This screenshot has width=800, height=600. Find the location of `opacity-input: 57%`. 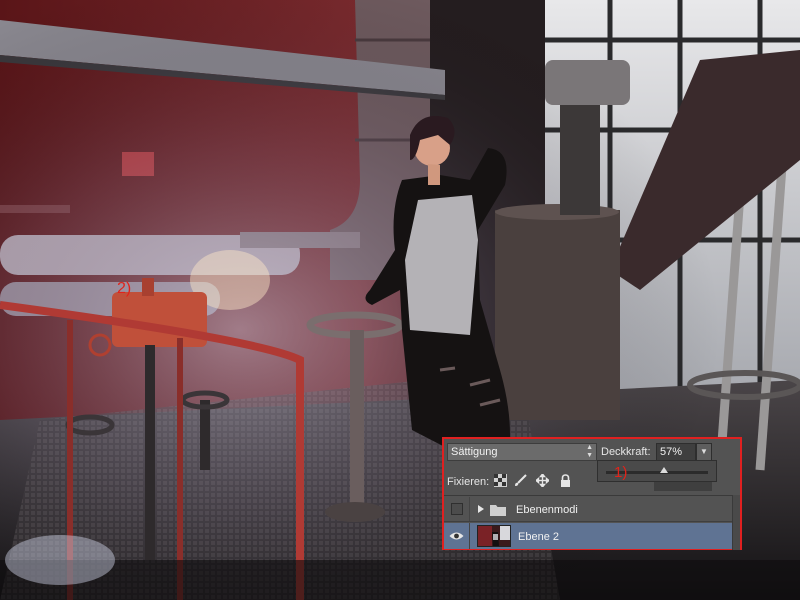

opacity-input: 57% is located at coordinates (676, 452).